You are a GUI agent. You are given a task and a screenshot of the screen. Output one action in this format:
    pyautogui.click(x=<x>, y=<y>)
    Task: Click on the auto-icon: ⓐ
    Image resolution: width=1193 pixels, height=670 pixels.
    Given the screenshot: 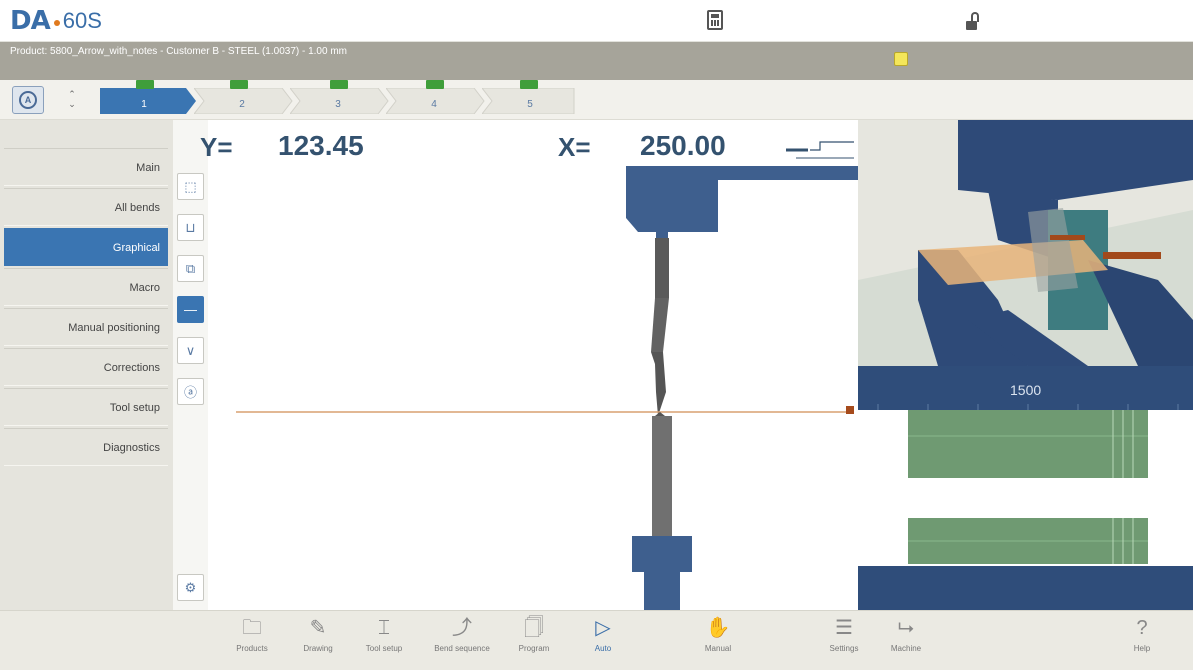 What is the action you would take?
    pyautogui.click(x=190, y=391)
    